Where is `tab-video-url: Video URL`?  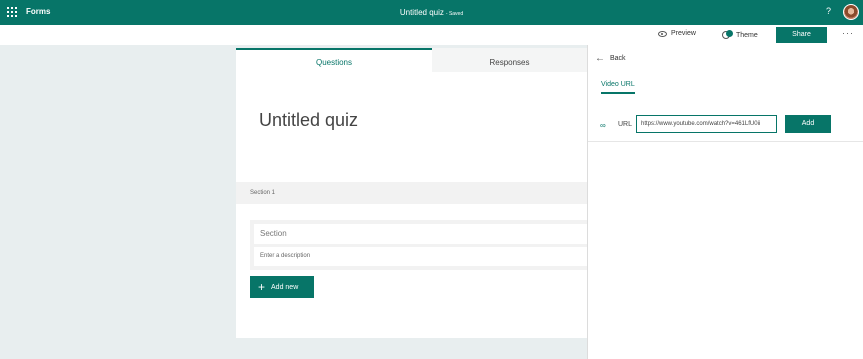 tab-video-url: Video URL is located at coordinates (618, 87).